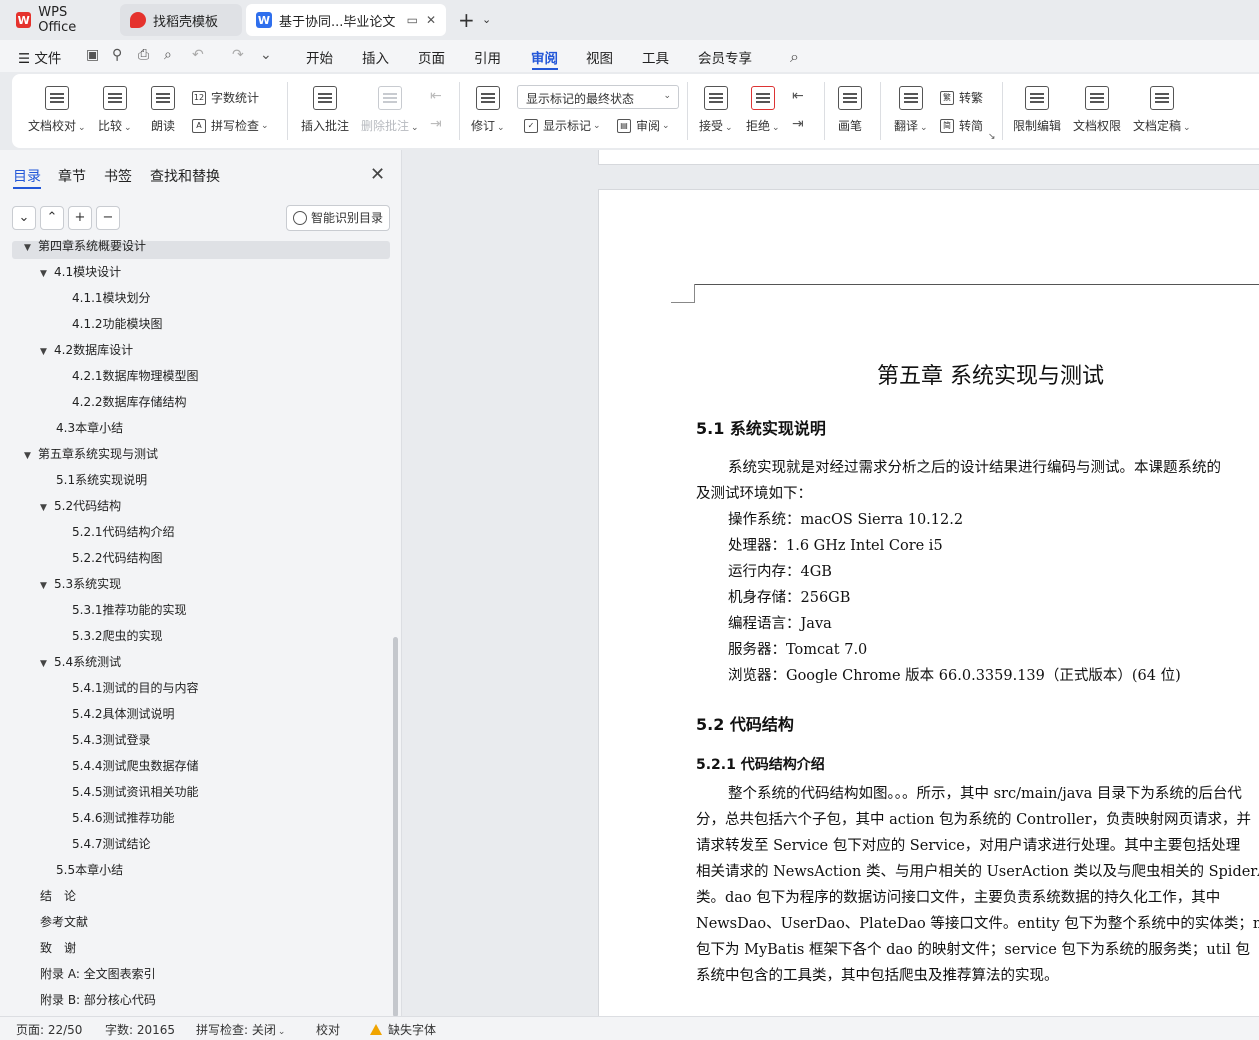 This screenshot has width=1259, height=1040. I want to click on tab-templates: 找稻壳模板, so click(181, 20).